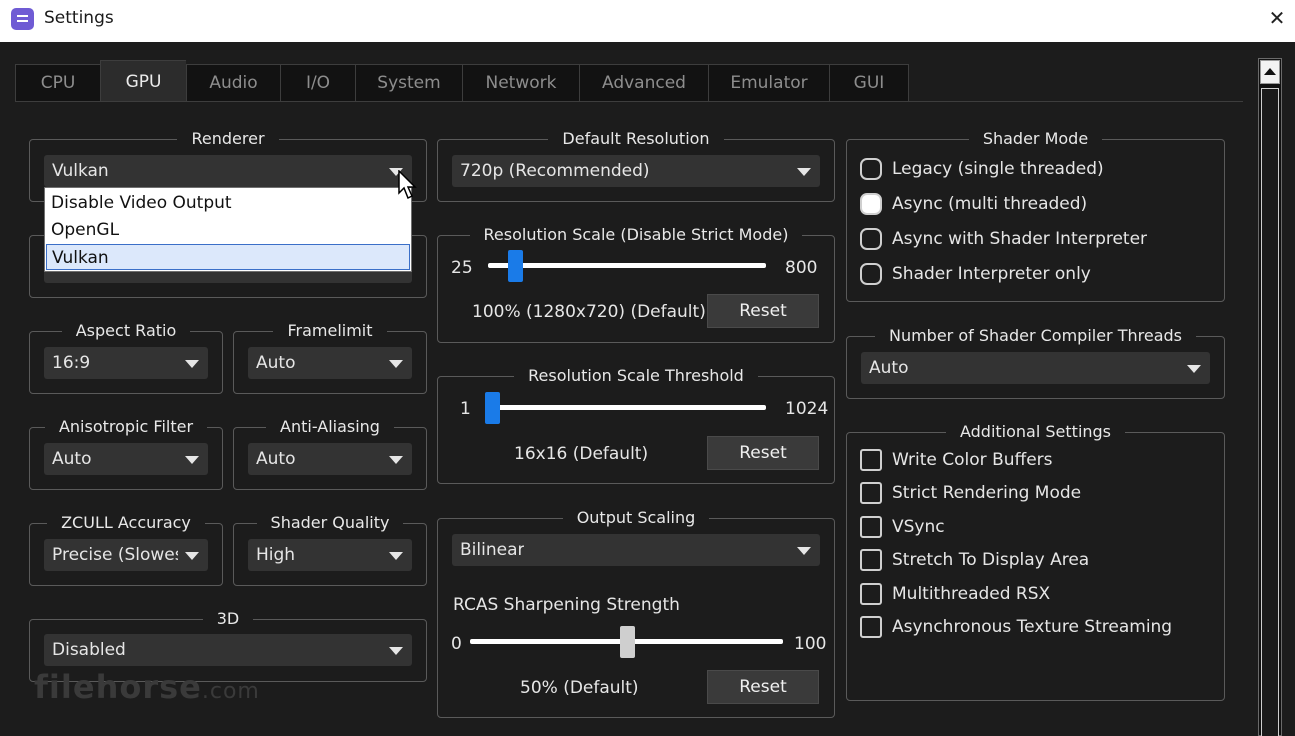 The image size is (1295, 736). Describe the element at coordinates (627, 642) in the screenshot. I see `rcas-handle` at that location.